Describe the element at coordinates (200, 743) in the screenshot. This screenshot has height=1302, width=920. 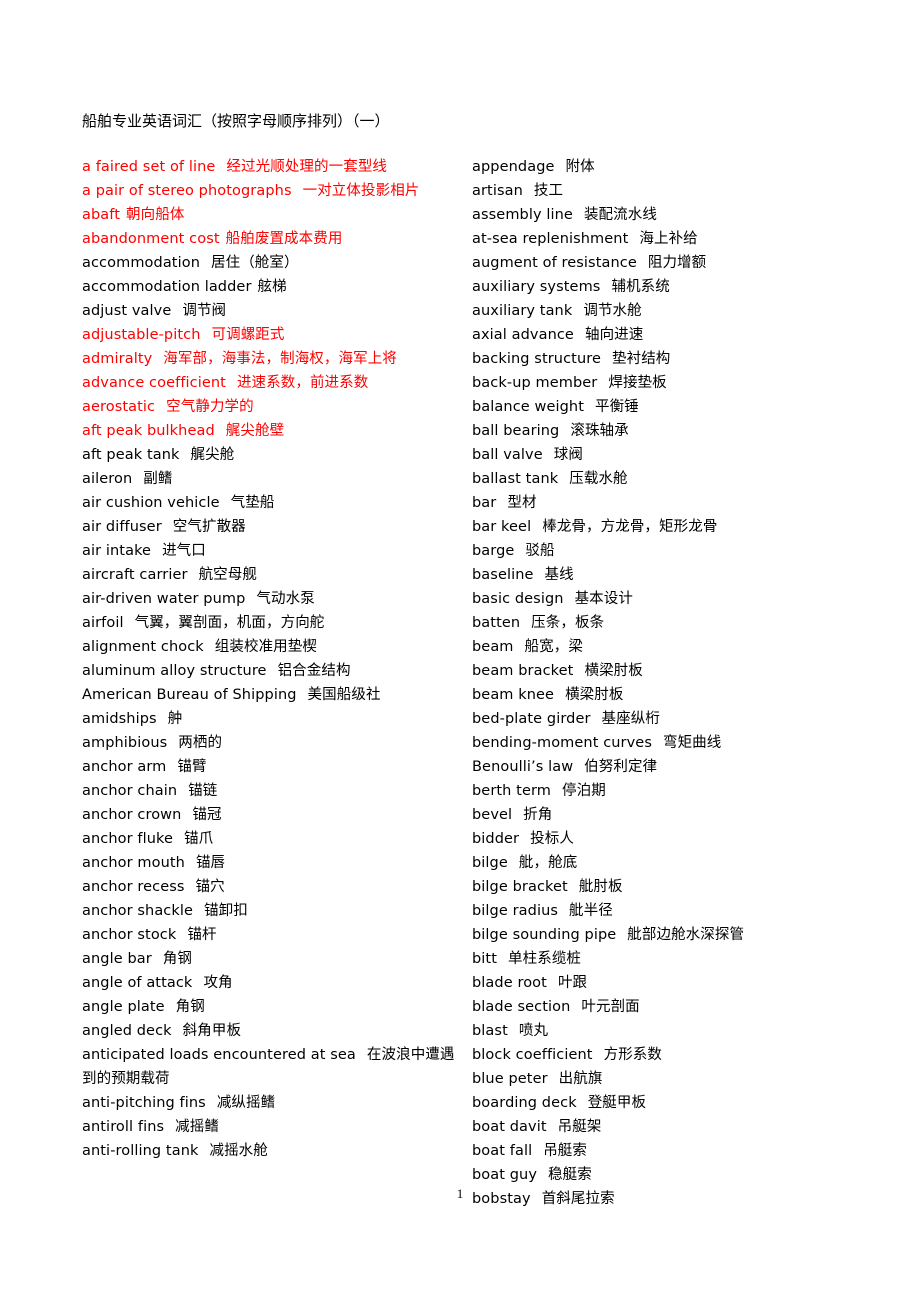
I see `entry-translation: 两栖的` at that location.